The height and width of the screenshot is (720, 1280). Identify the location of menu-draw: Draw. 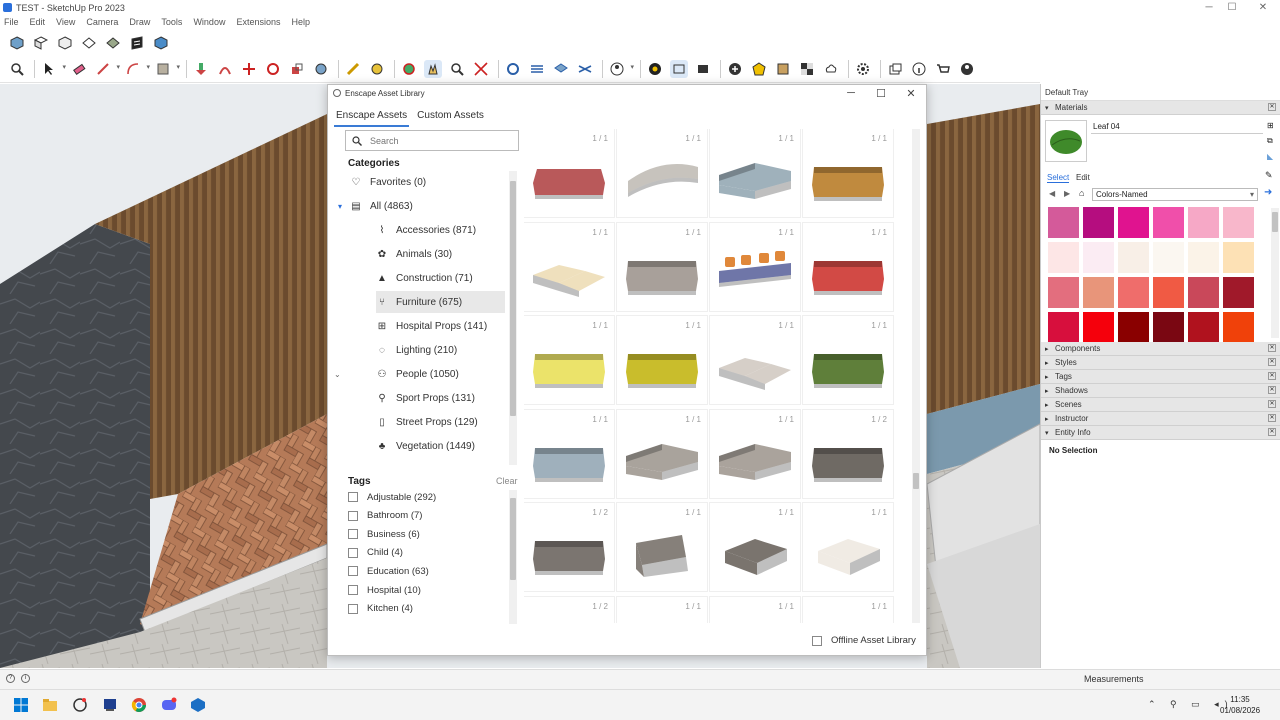
(139, 22).